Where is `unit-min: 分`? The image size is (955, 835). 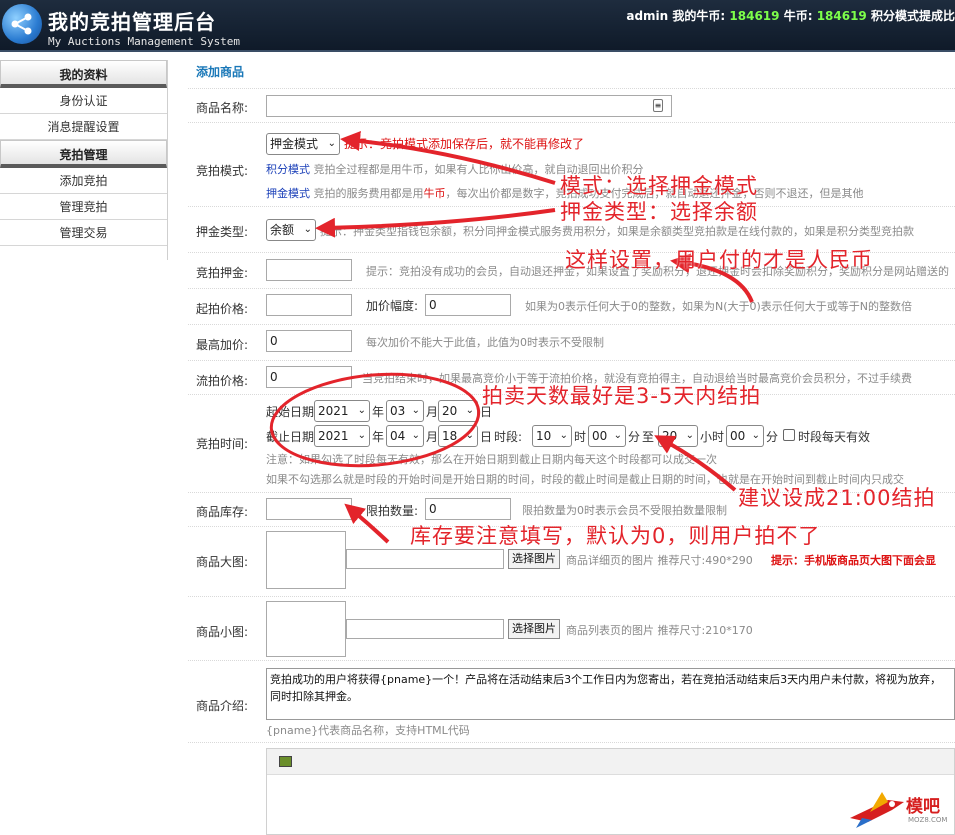
unit-min: 分 is located at coordinates (634, 437).